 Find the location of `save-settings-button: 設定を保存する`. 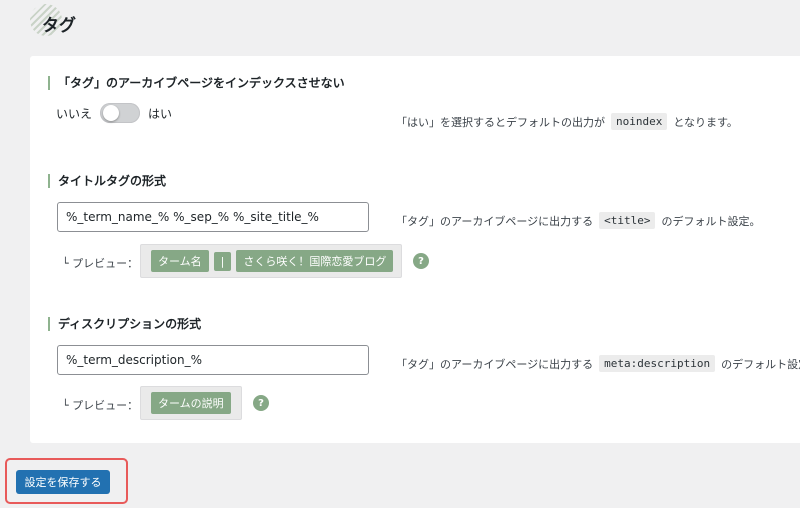

save-settings-button: 設定を保存する is located at coordinates (63, 482).